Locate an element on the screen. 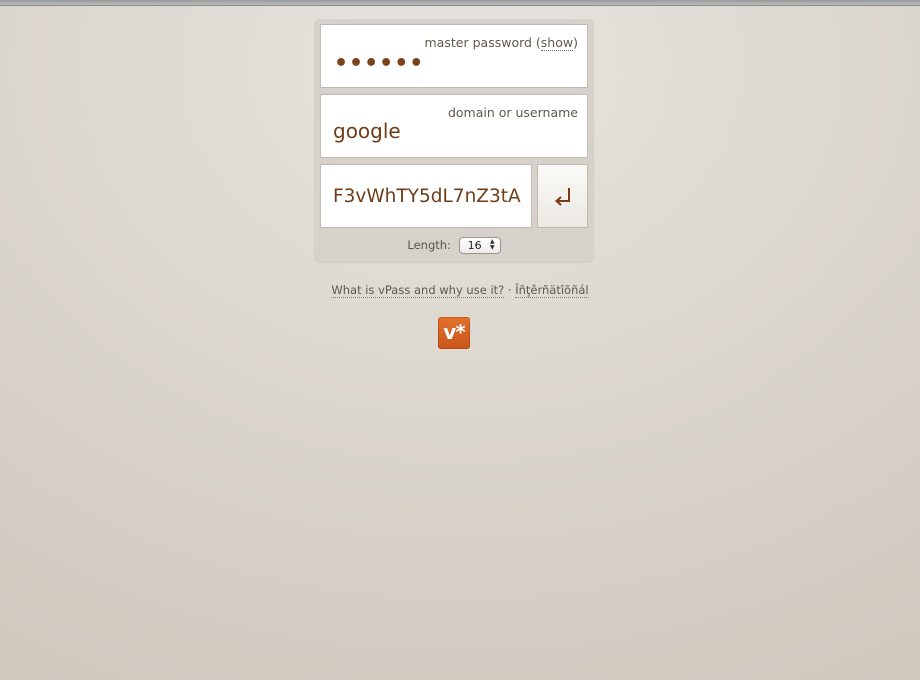 This screenshot has width=920, height=680. length-selected-value: 16 is located at coordinates (474, 245).